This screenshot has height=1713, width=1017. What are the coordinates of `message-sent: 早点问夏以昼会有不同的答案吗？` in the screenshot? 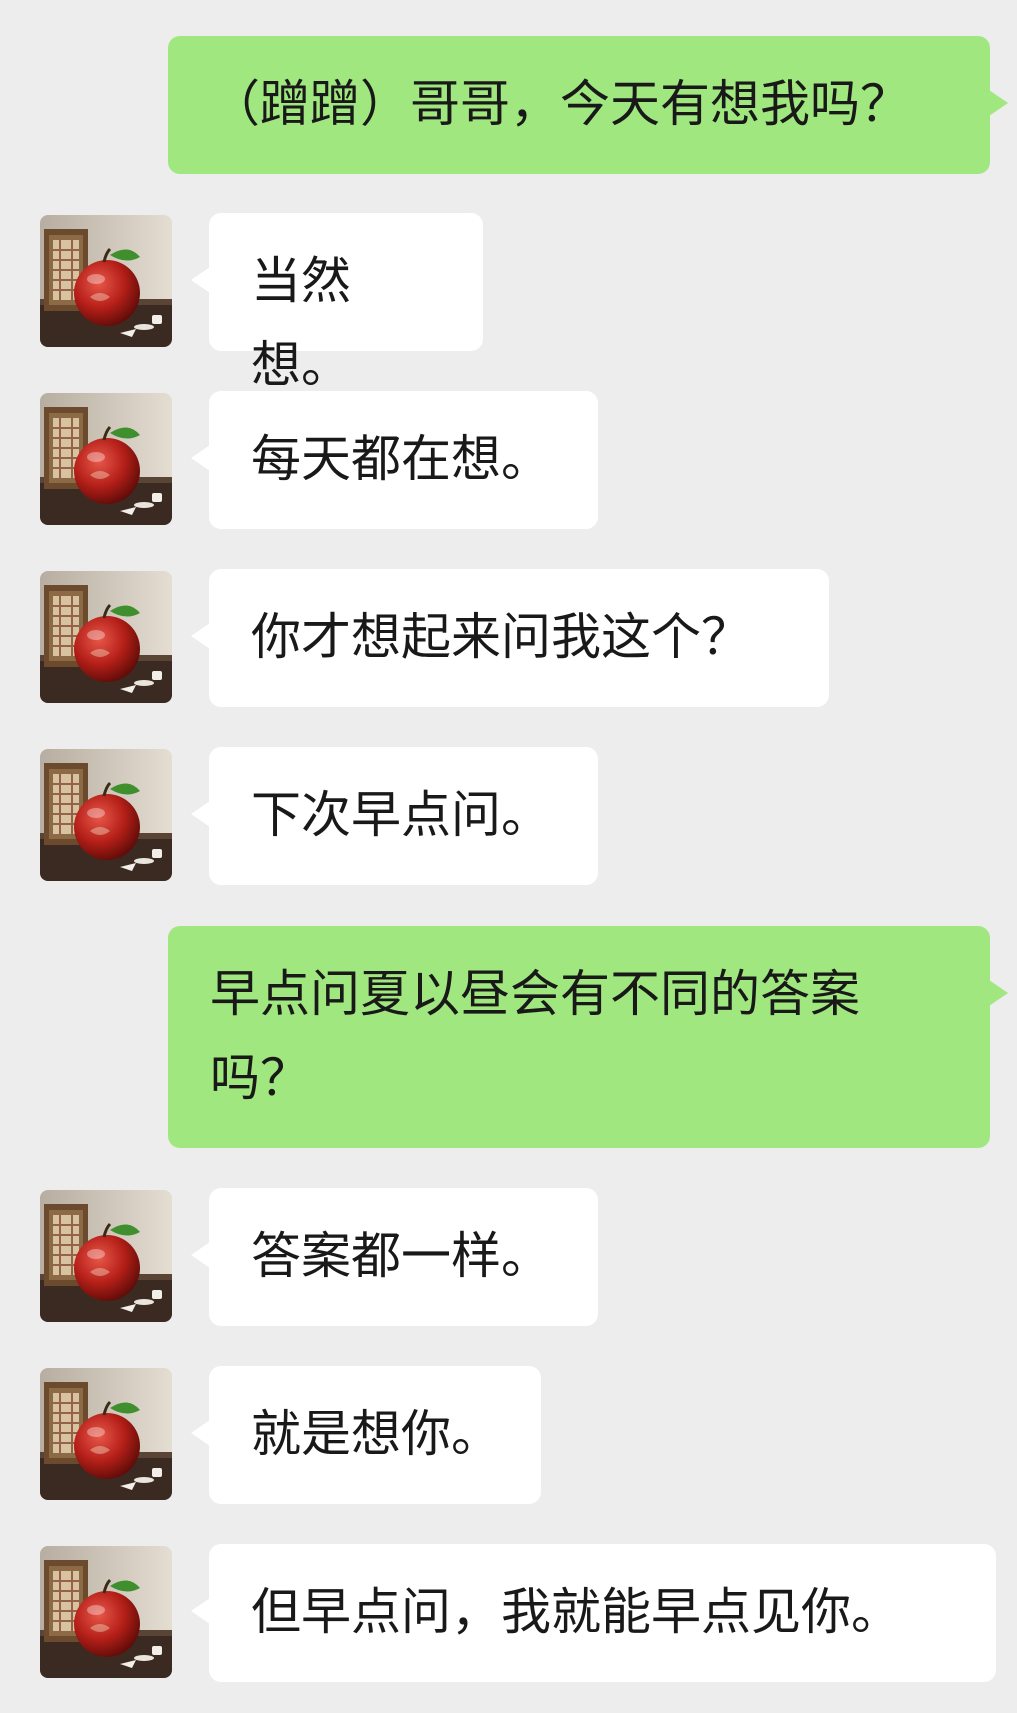 It's located at (508, 1037).